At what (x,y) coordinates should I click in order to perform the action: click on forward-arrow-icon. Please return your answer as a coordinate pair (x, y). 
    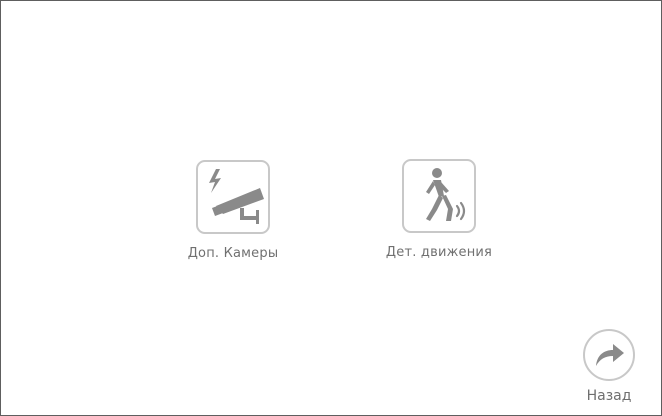
    Looking at the image, I should click on (610, 355).